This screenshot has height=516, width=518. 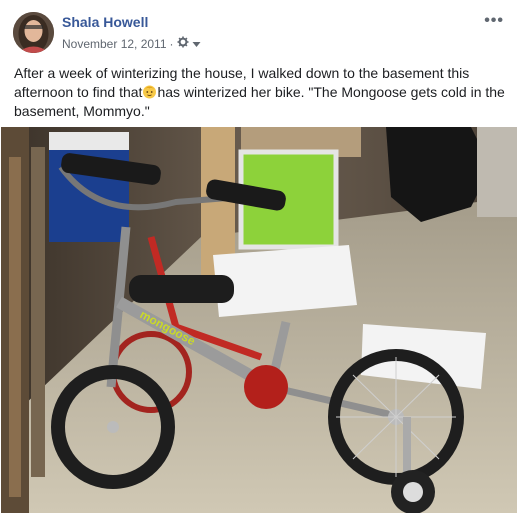 I want to click on avatar, so click(x=33, y=32).